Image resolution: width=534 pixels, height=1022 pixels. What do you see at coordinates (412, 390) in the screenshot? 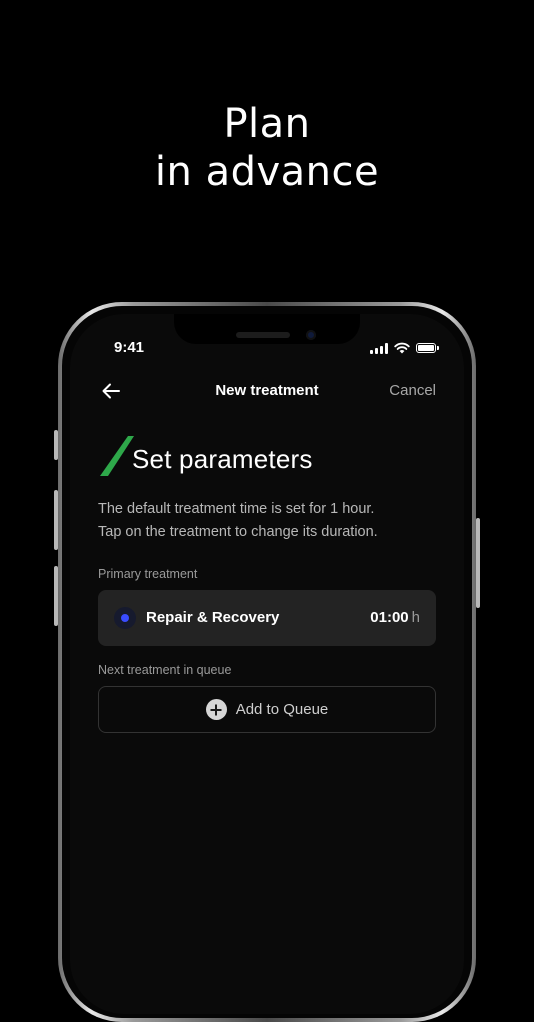
I see `cancel-button: Cancel` at bounding box center [412, 390].